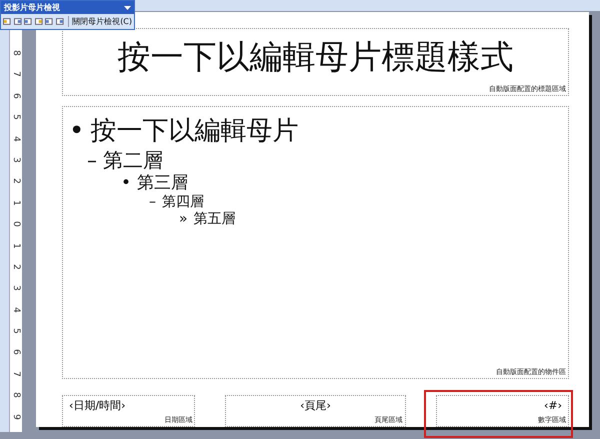 This screenshot has width=600, height=439. I want to click on placeholder-text: ‹日期/時間›, so click(97, 405).